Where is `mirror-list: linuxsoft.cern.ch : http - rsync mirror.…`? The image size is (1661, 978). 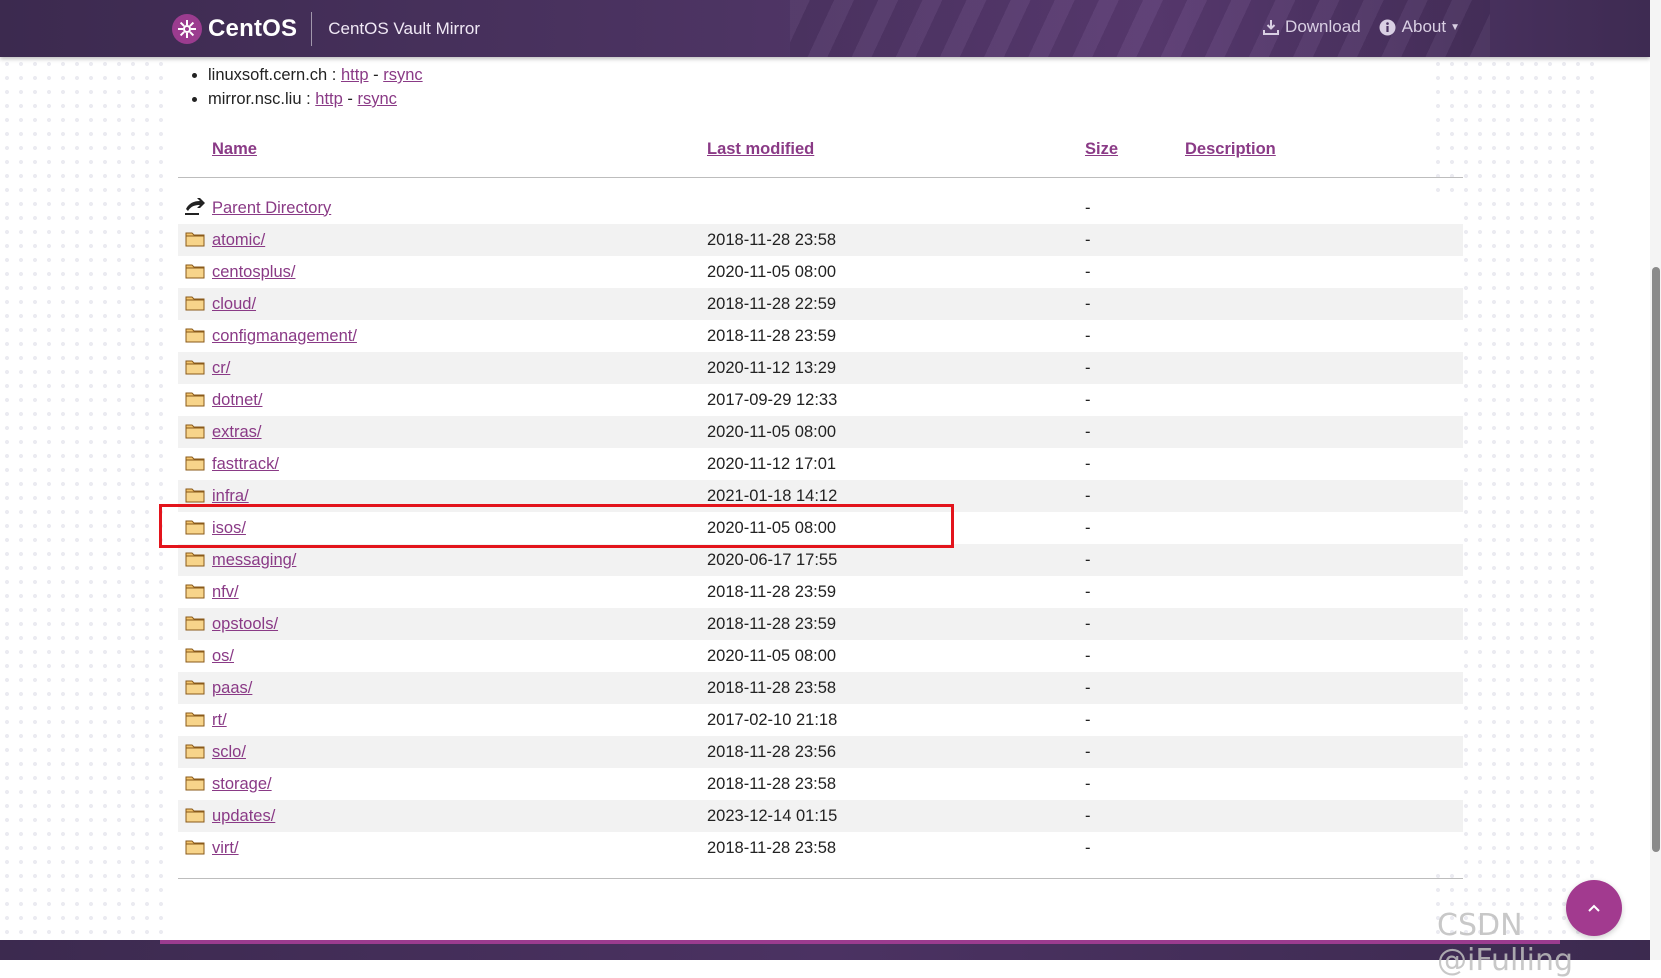 mirror-list: linuxsoft.cern.ch : http - rsync mirror.… is located at coordinates (820, 87).